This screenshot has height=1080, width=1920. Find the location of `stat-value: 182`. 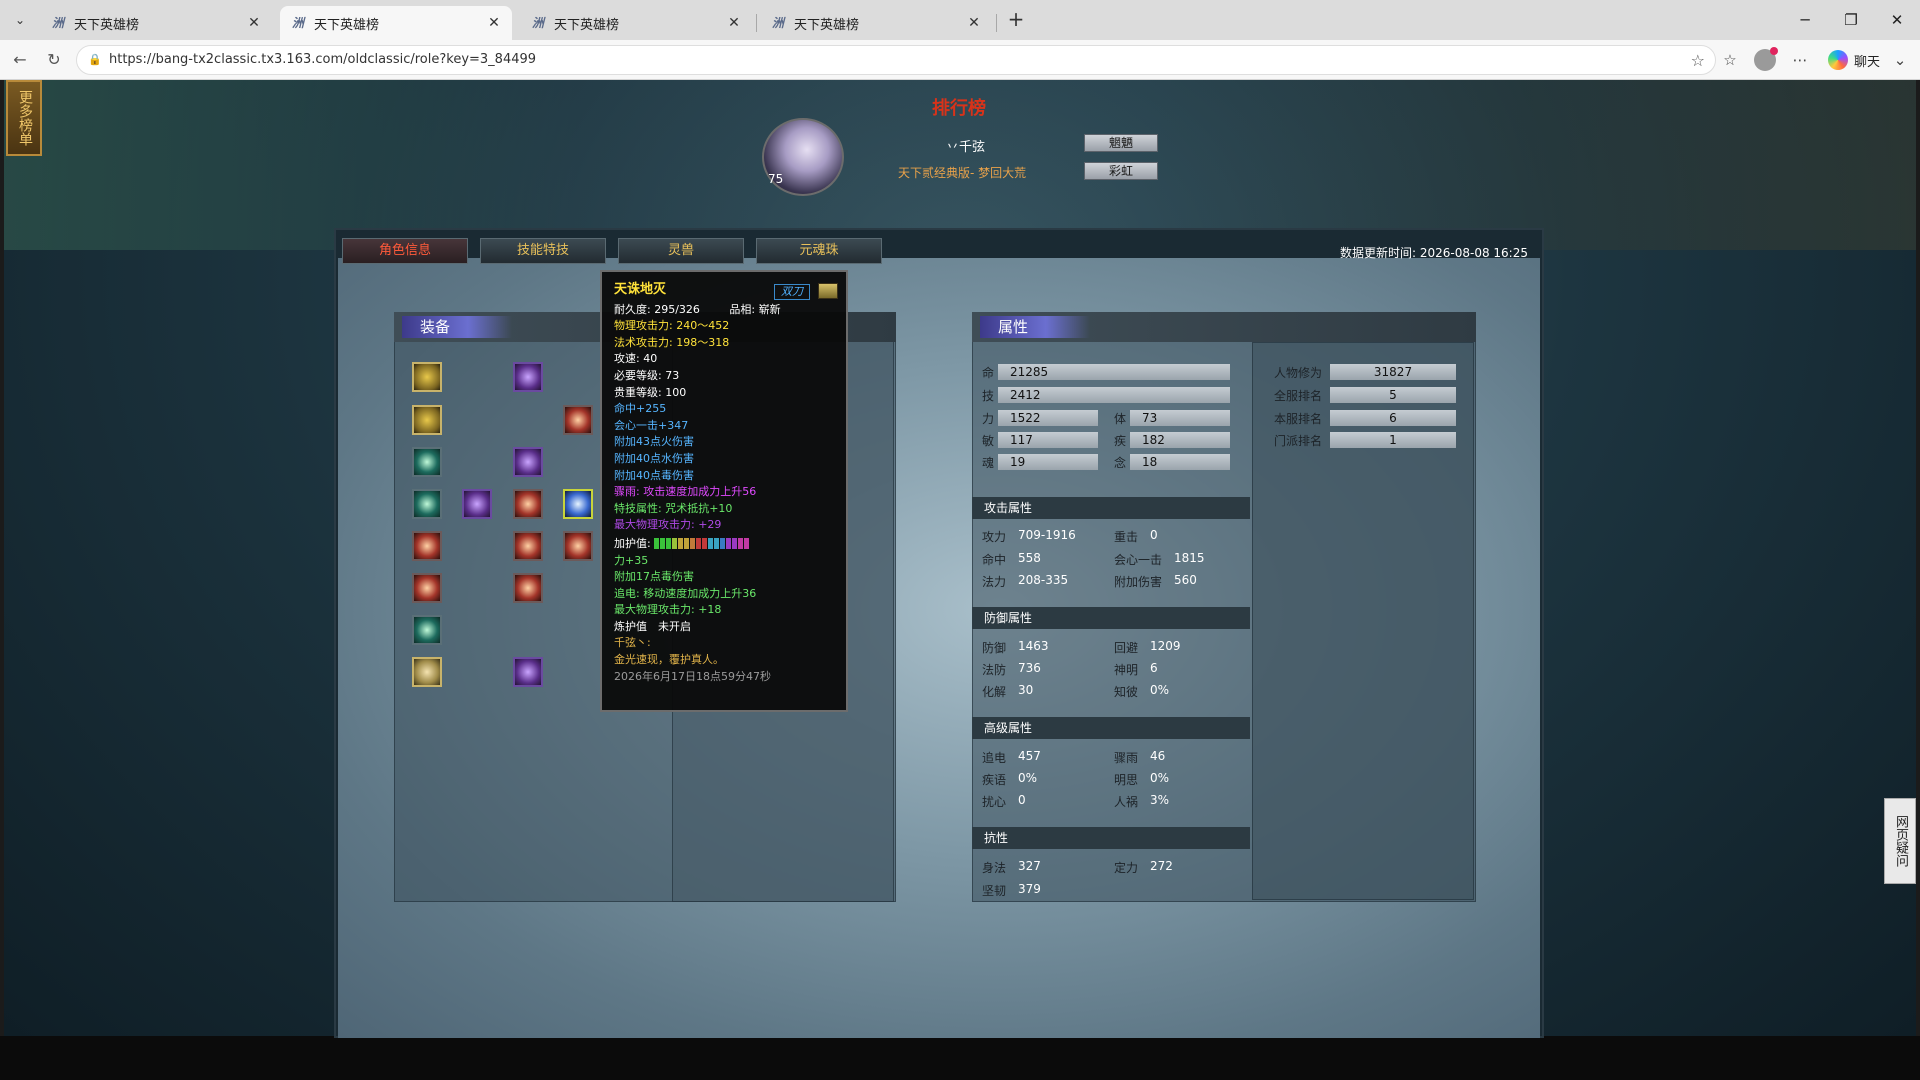

stat-value: 182 is located at coordinates (1180, 440).